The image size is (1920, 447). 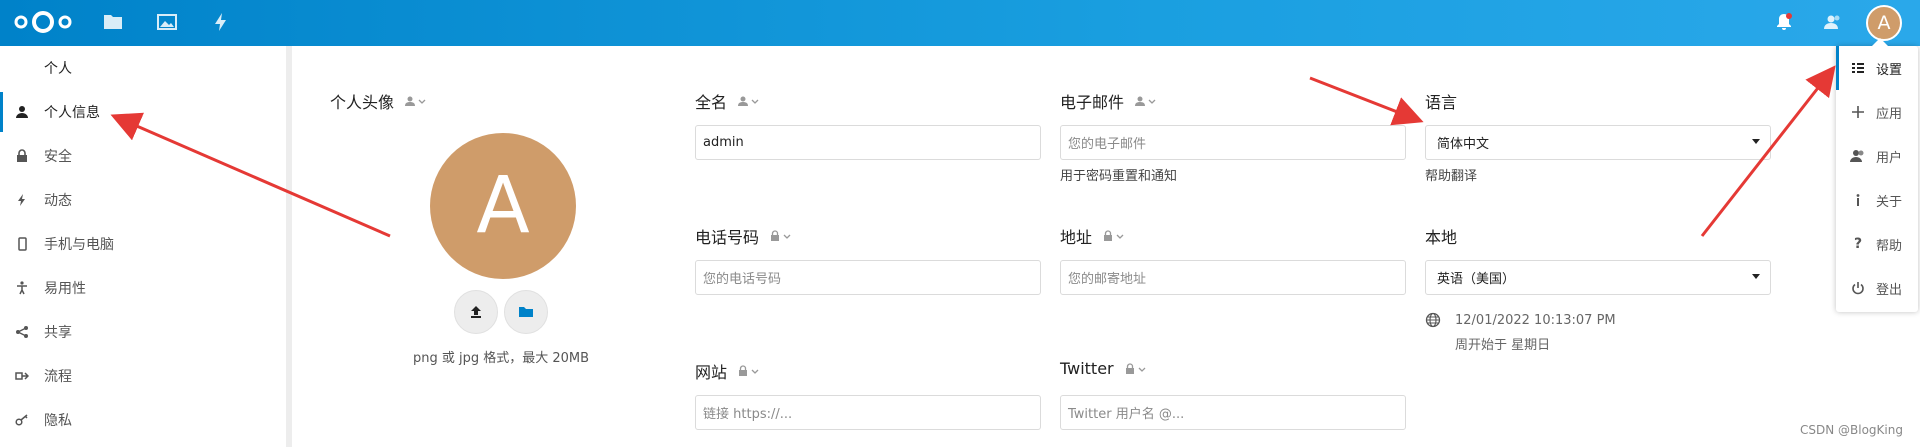 I want to click on key-icon, so click(x=22, y=420).